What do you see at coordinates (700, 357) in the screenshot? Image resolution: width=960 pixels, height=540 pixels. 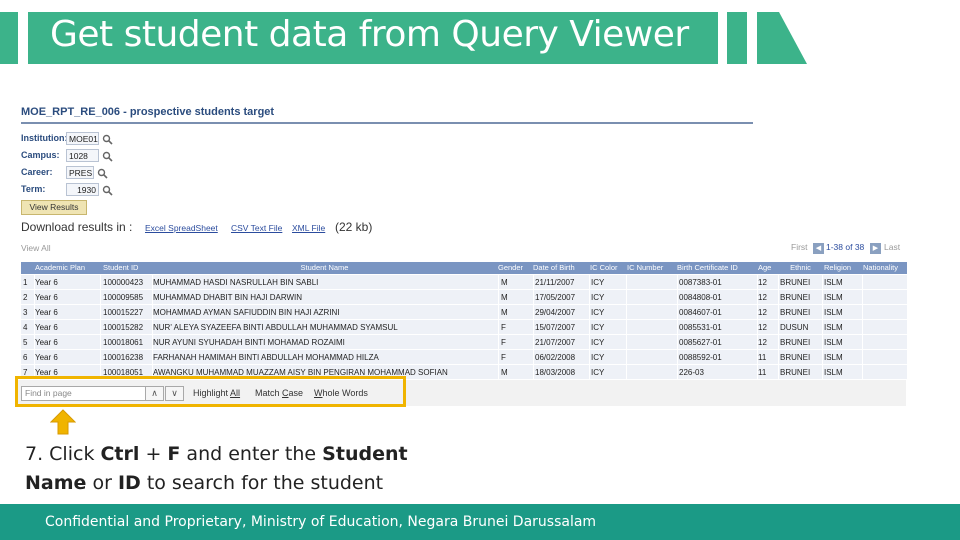 I see `birth-certificate-cell: 0088592-01` at bounding box center [700, 357].